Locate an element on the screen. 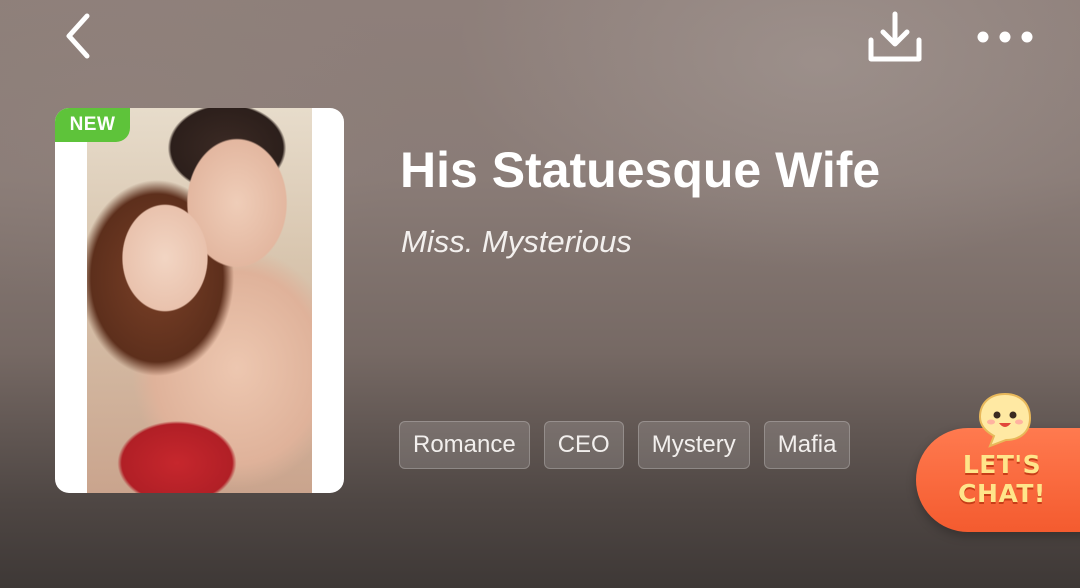 The width and height of the screenshot is (1080, 588). tag-romance: Romance is located at coordinates (464, 445).